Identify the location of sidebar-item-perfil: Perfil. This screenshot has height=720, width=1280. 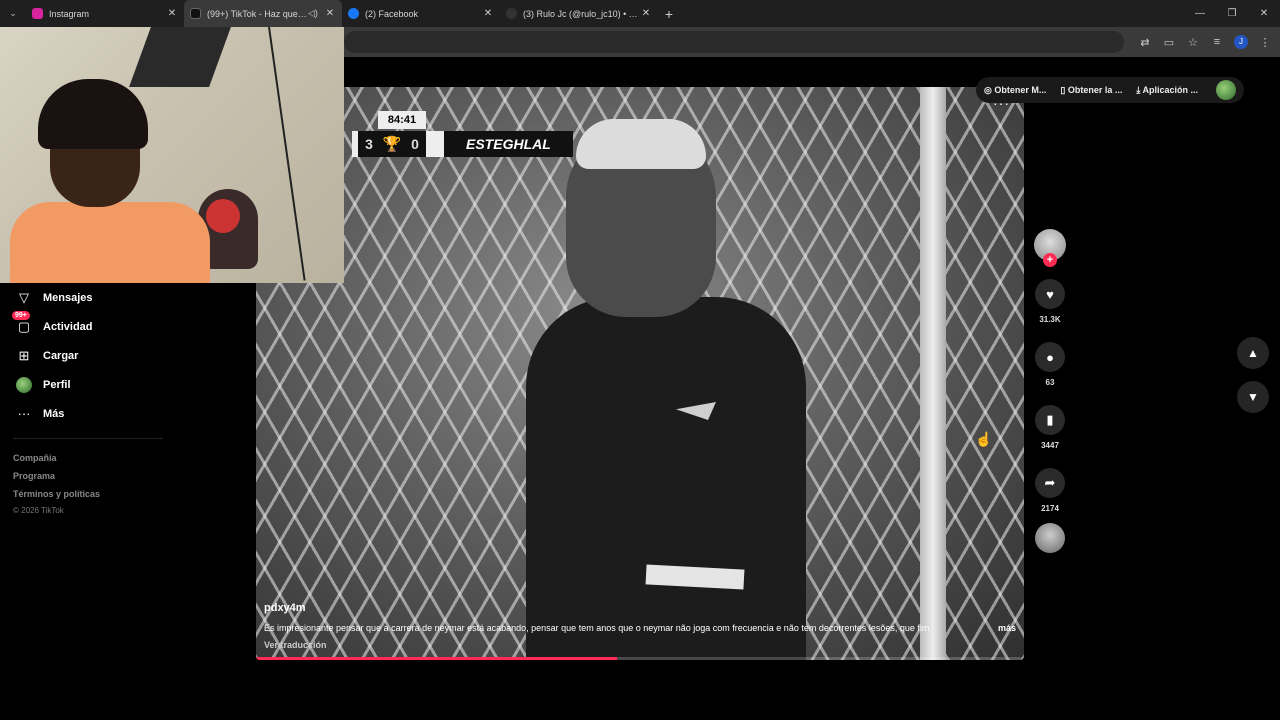
(128, 384).